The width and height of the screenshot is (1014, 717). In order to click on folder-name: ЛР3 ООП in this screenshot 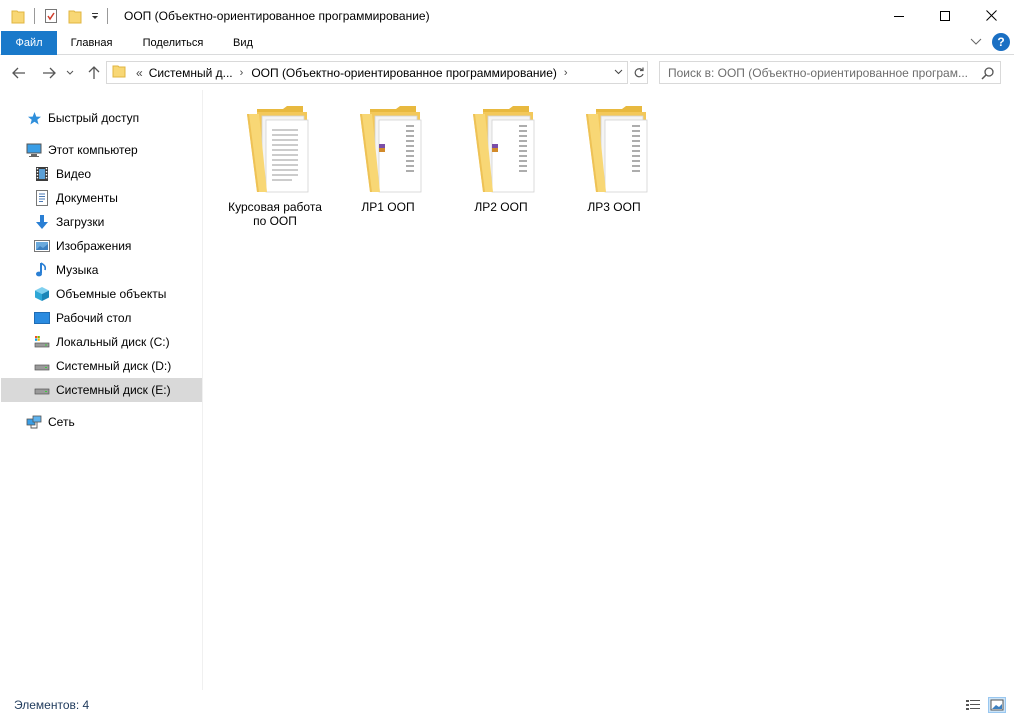, I will do `click(614, 207)`.